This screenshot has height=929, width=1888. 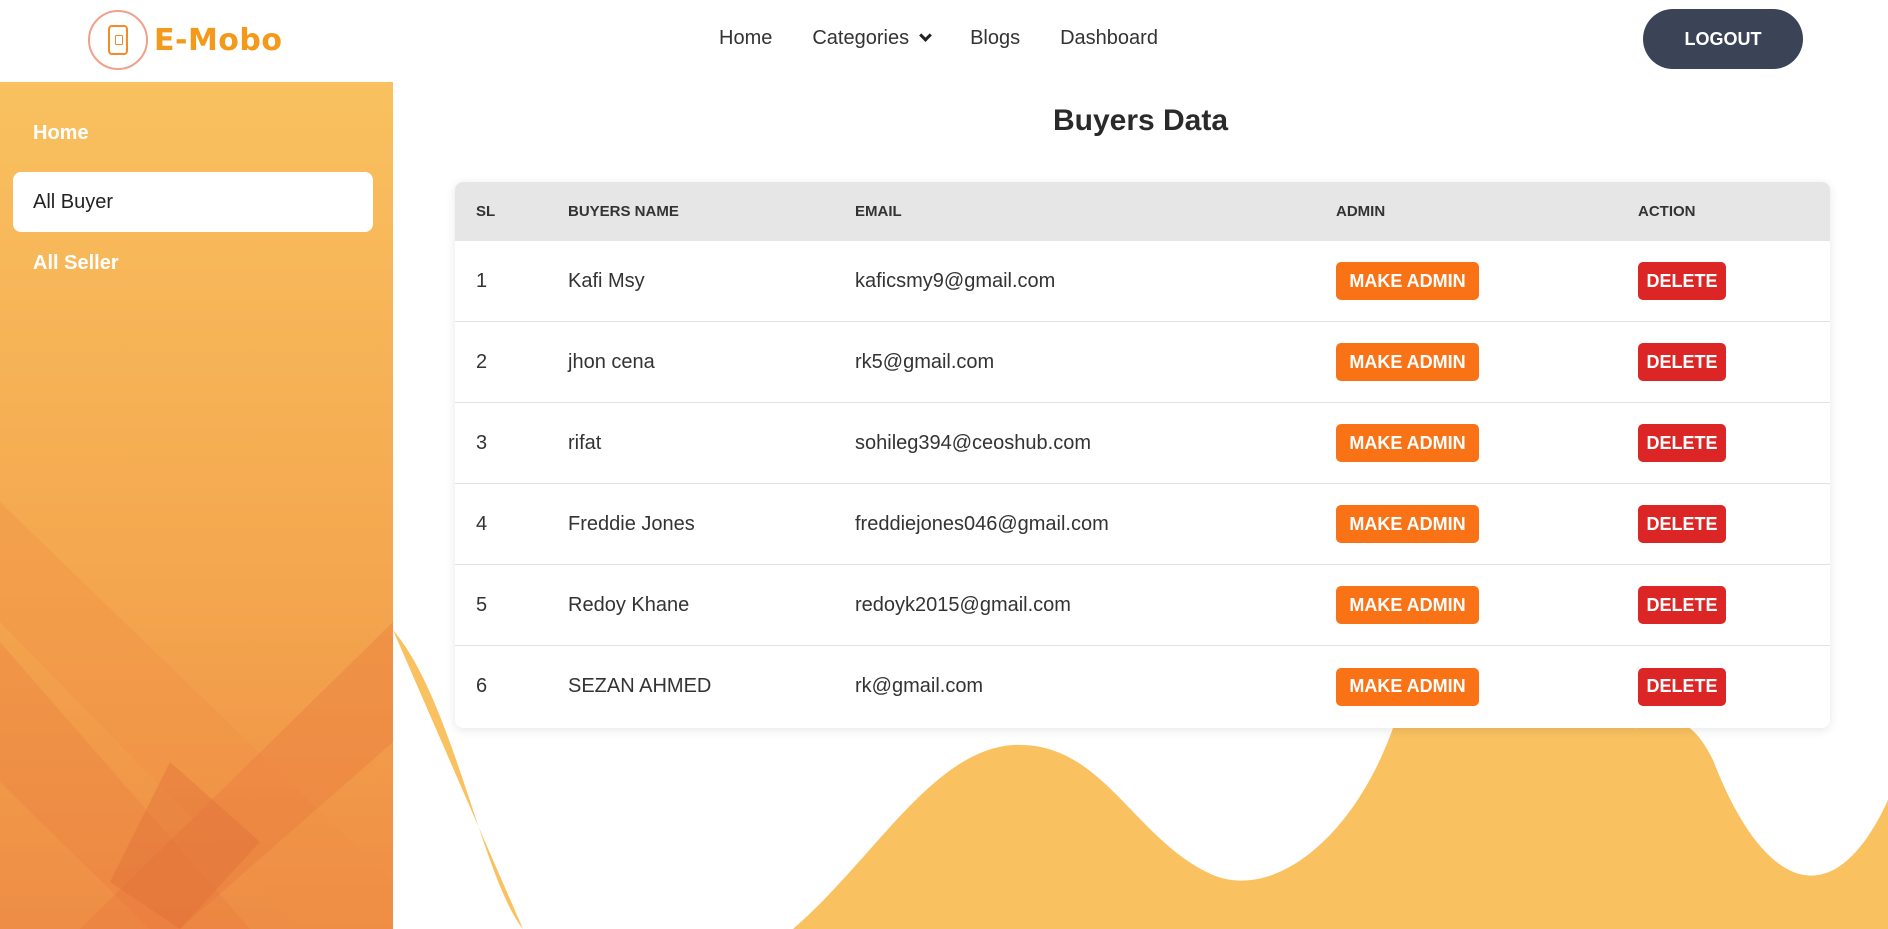 What do you see at coordinates (973, 442) in the screenshot?
I see `cell-email: sohileg394@ceoshub.com` at bounding box center [973, 442].